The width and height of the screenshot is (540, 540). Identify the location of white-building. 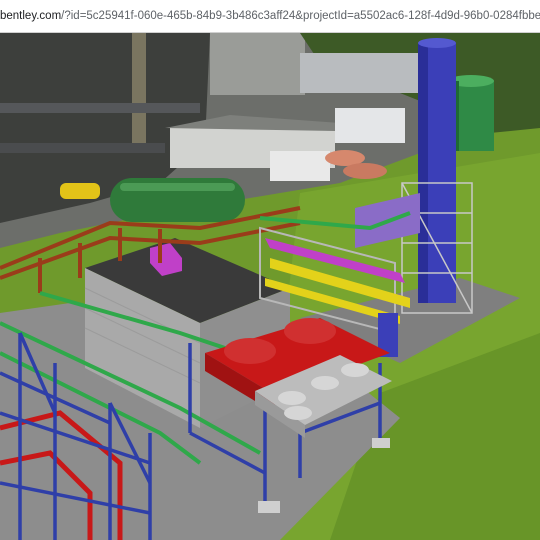
(370, 125).